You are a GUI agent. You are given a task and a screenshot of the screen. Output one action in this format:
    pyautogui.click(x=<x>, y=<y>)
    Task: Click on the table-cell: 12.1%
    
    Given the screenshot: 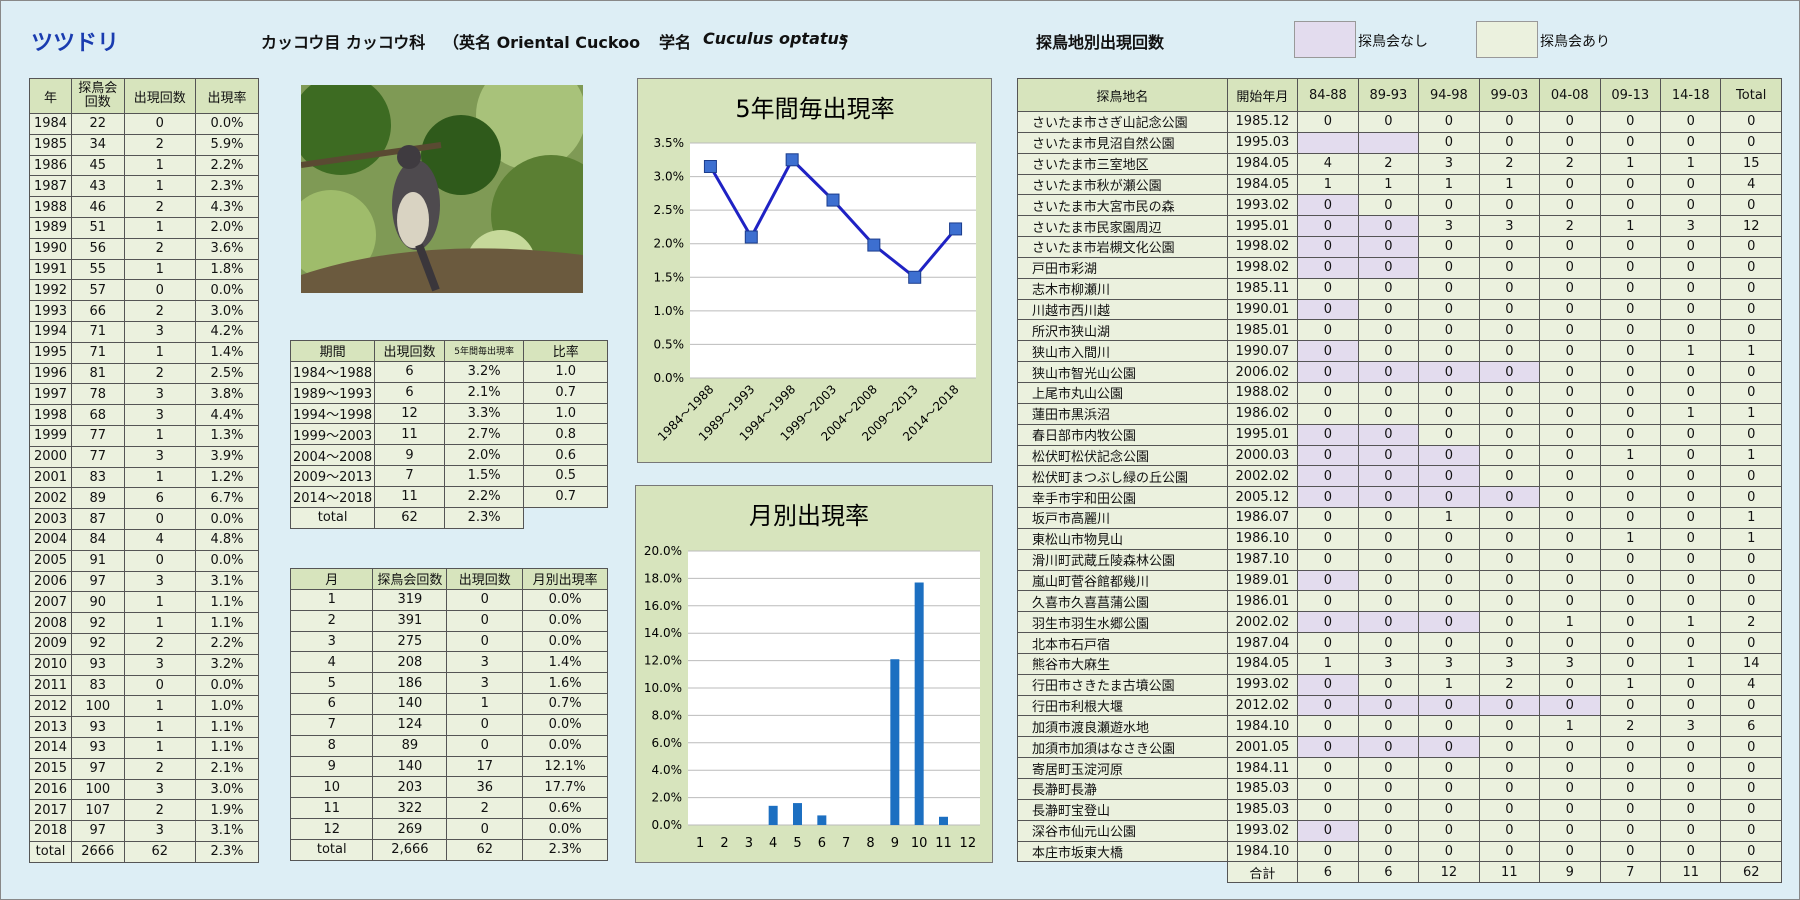 What is the action you would take?
    pyautogui.click(x=565, y=766)
    